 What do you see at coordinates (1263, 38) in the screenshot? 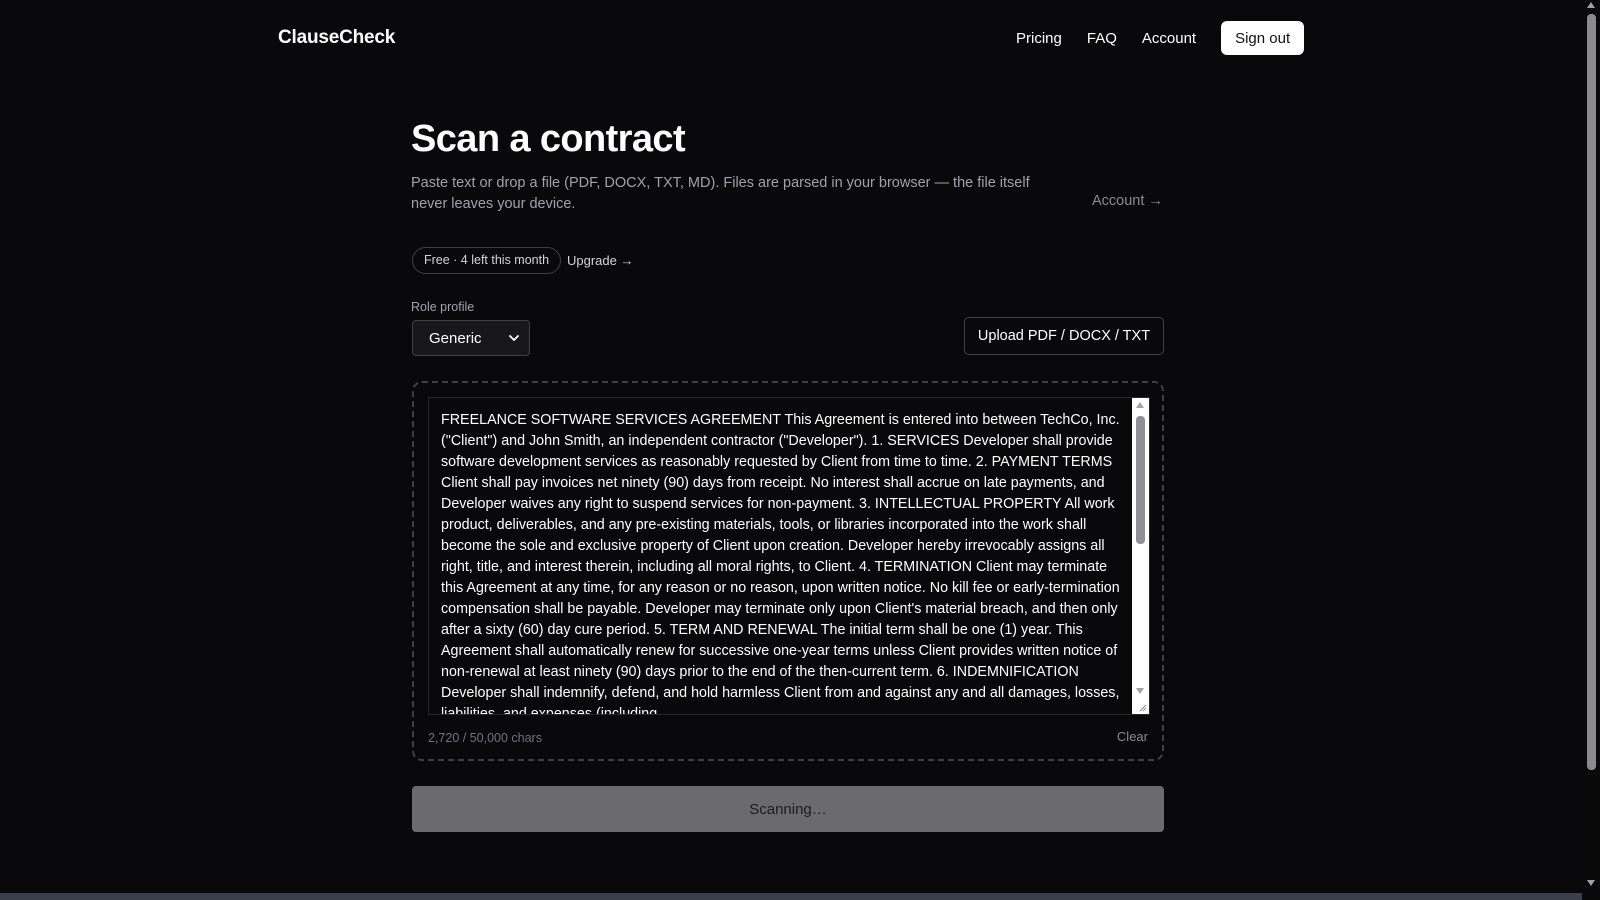
I see `sign-out-button: Sign out` at bounding box center [1263, 38].